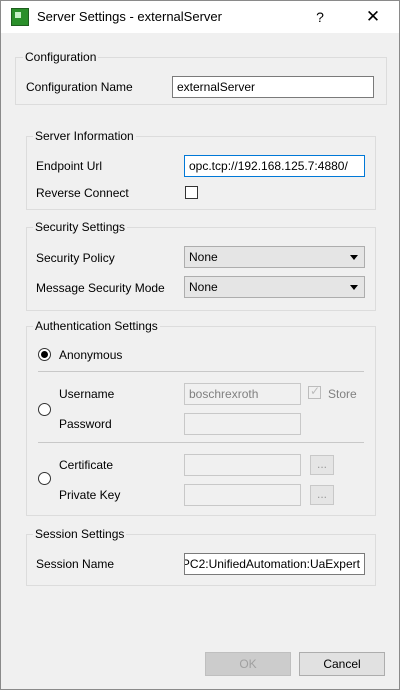 This screenshot has height=690, width=400. Describe the element at coordinates (203, 287) in the screenshot. I see `message-security-mode-value: None` at that location.